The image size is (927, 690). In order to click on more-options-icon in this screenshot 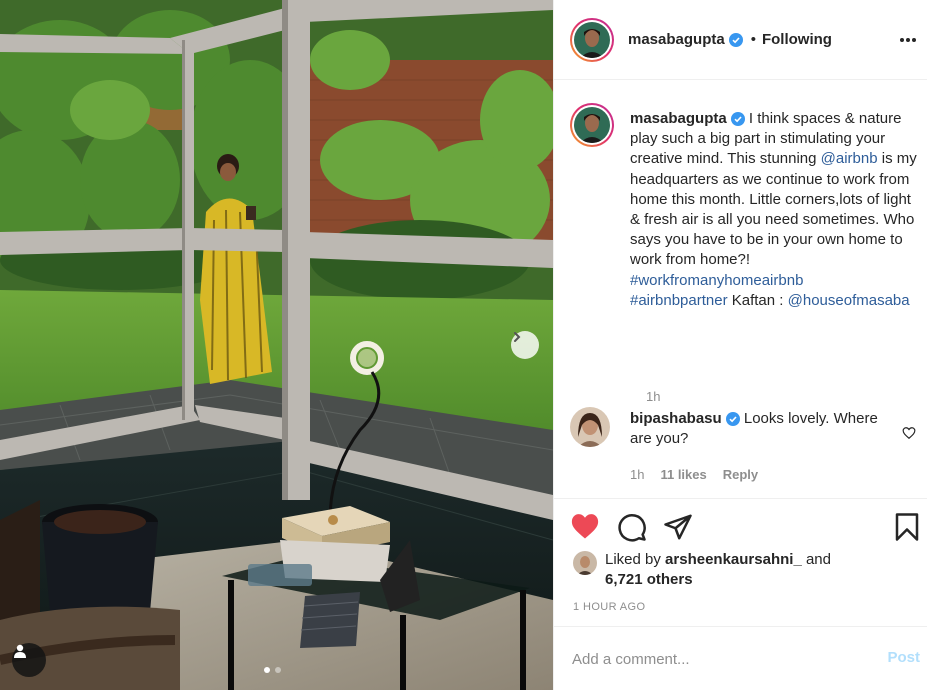, I will do `click(908, 40)`.